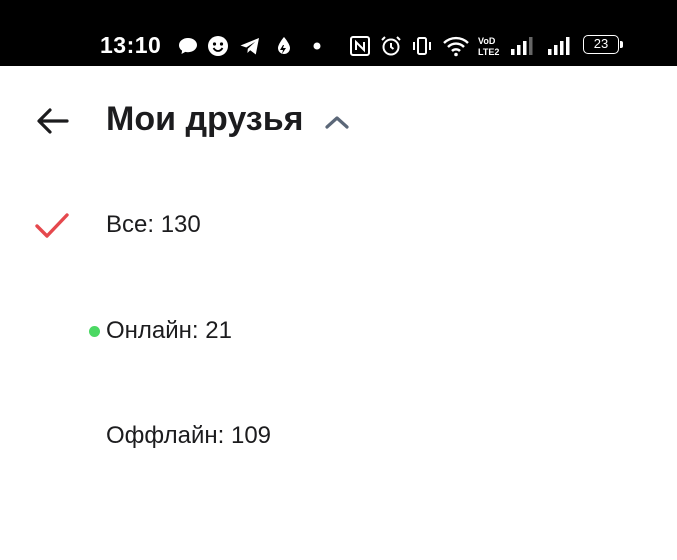 Image resolution: width=677 pixels, height=560 pixels. I want to click on filter-label: Онлайн: 21, so click(169, 330).